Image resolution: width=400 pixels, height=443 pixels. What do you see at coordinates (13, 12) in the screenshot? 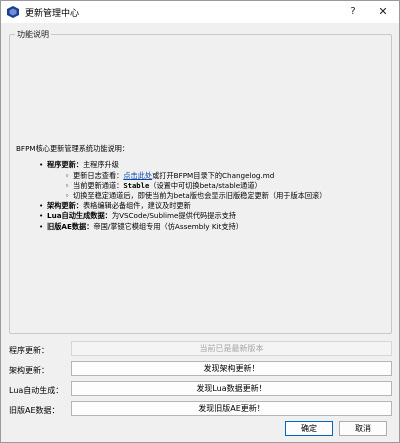
I see `app-icon` at bounding box center [13, 12].